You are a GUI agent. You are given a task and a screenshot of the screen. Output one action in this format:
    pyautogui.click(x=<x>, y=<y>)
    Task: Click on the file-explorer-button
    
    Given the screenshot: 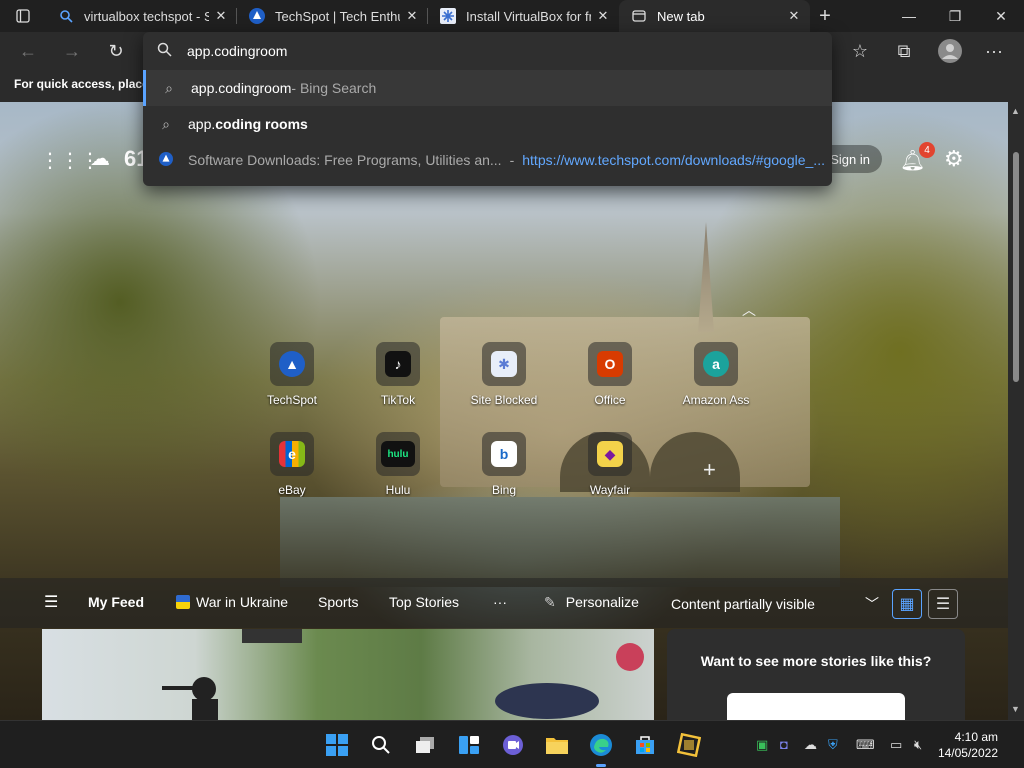 What is the action you would take?
    pyautogui.click(x=557, y=745)
    